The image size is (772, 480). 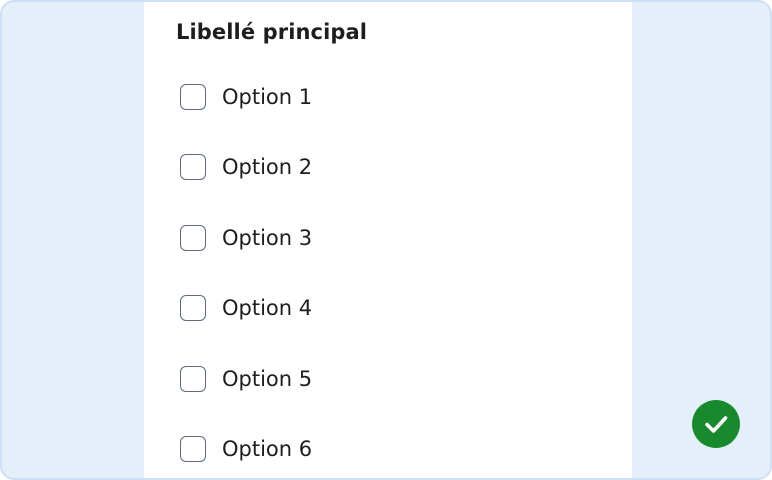 I want to click on check-circle-icon, so click(x=716, y=424).